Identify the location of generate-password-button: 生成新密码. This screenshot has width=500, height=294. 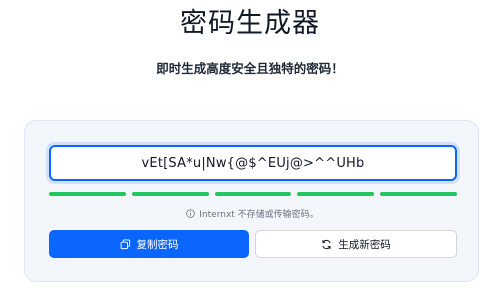
(356, 244).